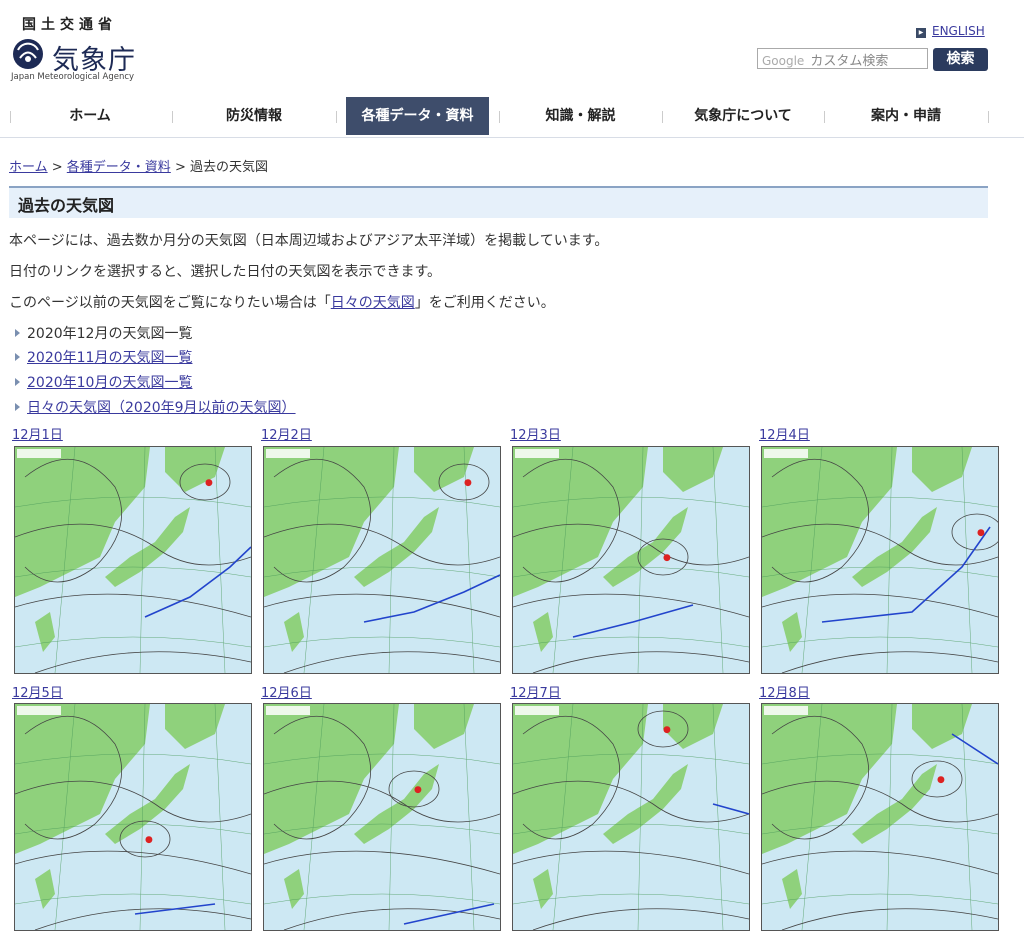  I want to click on breadcrumb: ホーム > 各種データ・資料 > 過去の天気図, so click(138, 165).